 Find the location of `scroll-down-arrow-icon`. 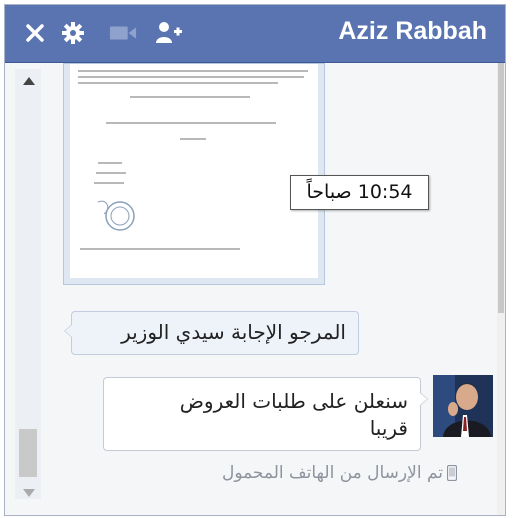

scroll-down-arrow-icon is located at coordinates (29, 493).